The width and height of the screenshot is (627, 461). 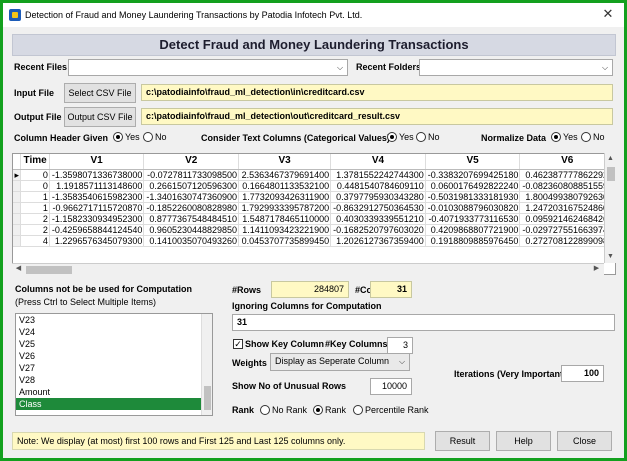 What do you see at coordinates (567, 208) in the screenshot?
I see `table-cell: 1.2472031675248600` at bounding box center [567, 208].